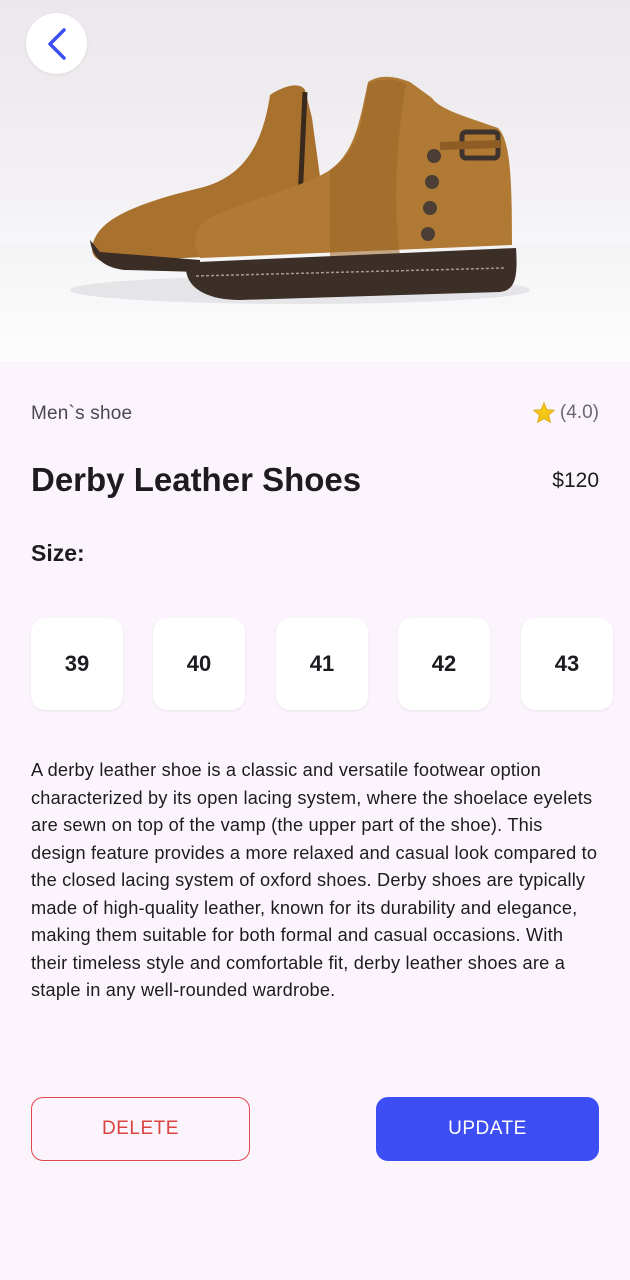 The image size is (630, 1280). Describe the element at coordinates (77, 664) in the screenshot. I see `size-option-39: 39` at that location.